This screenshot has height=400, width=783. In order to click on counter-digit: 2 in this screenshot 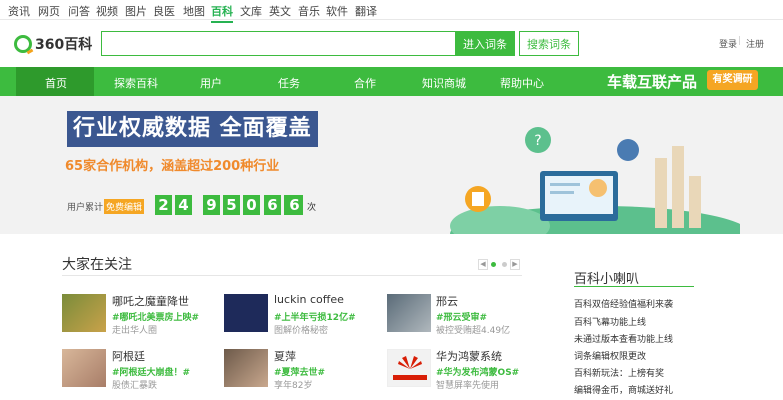, I will do `click(163, 205)`.